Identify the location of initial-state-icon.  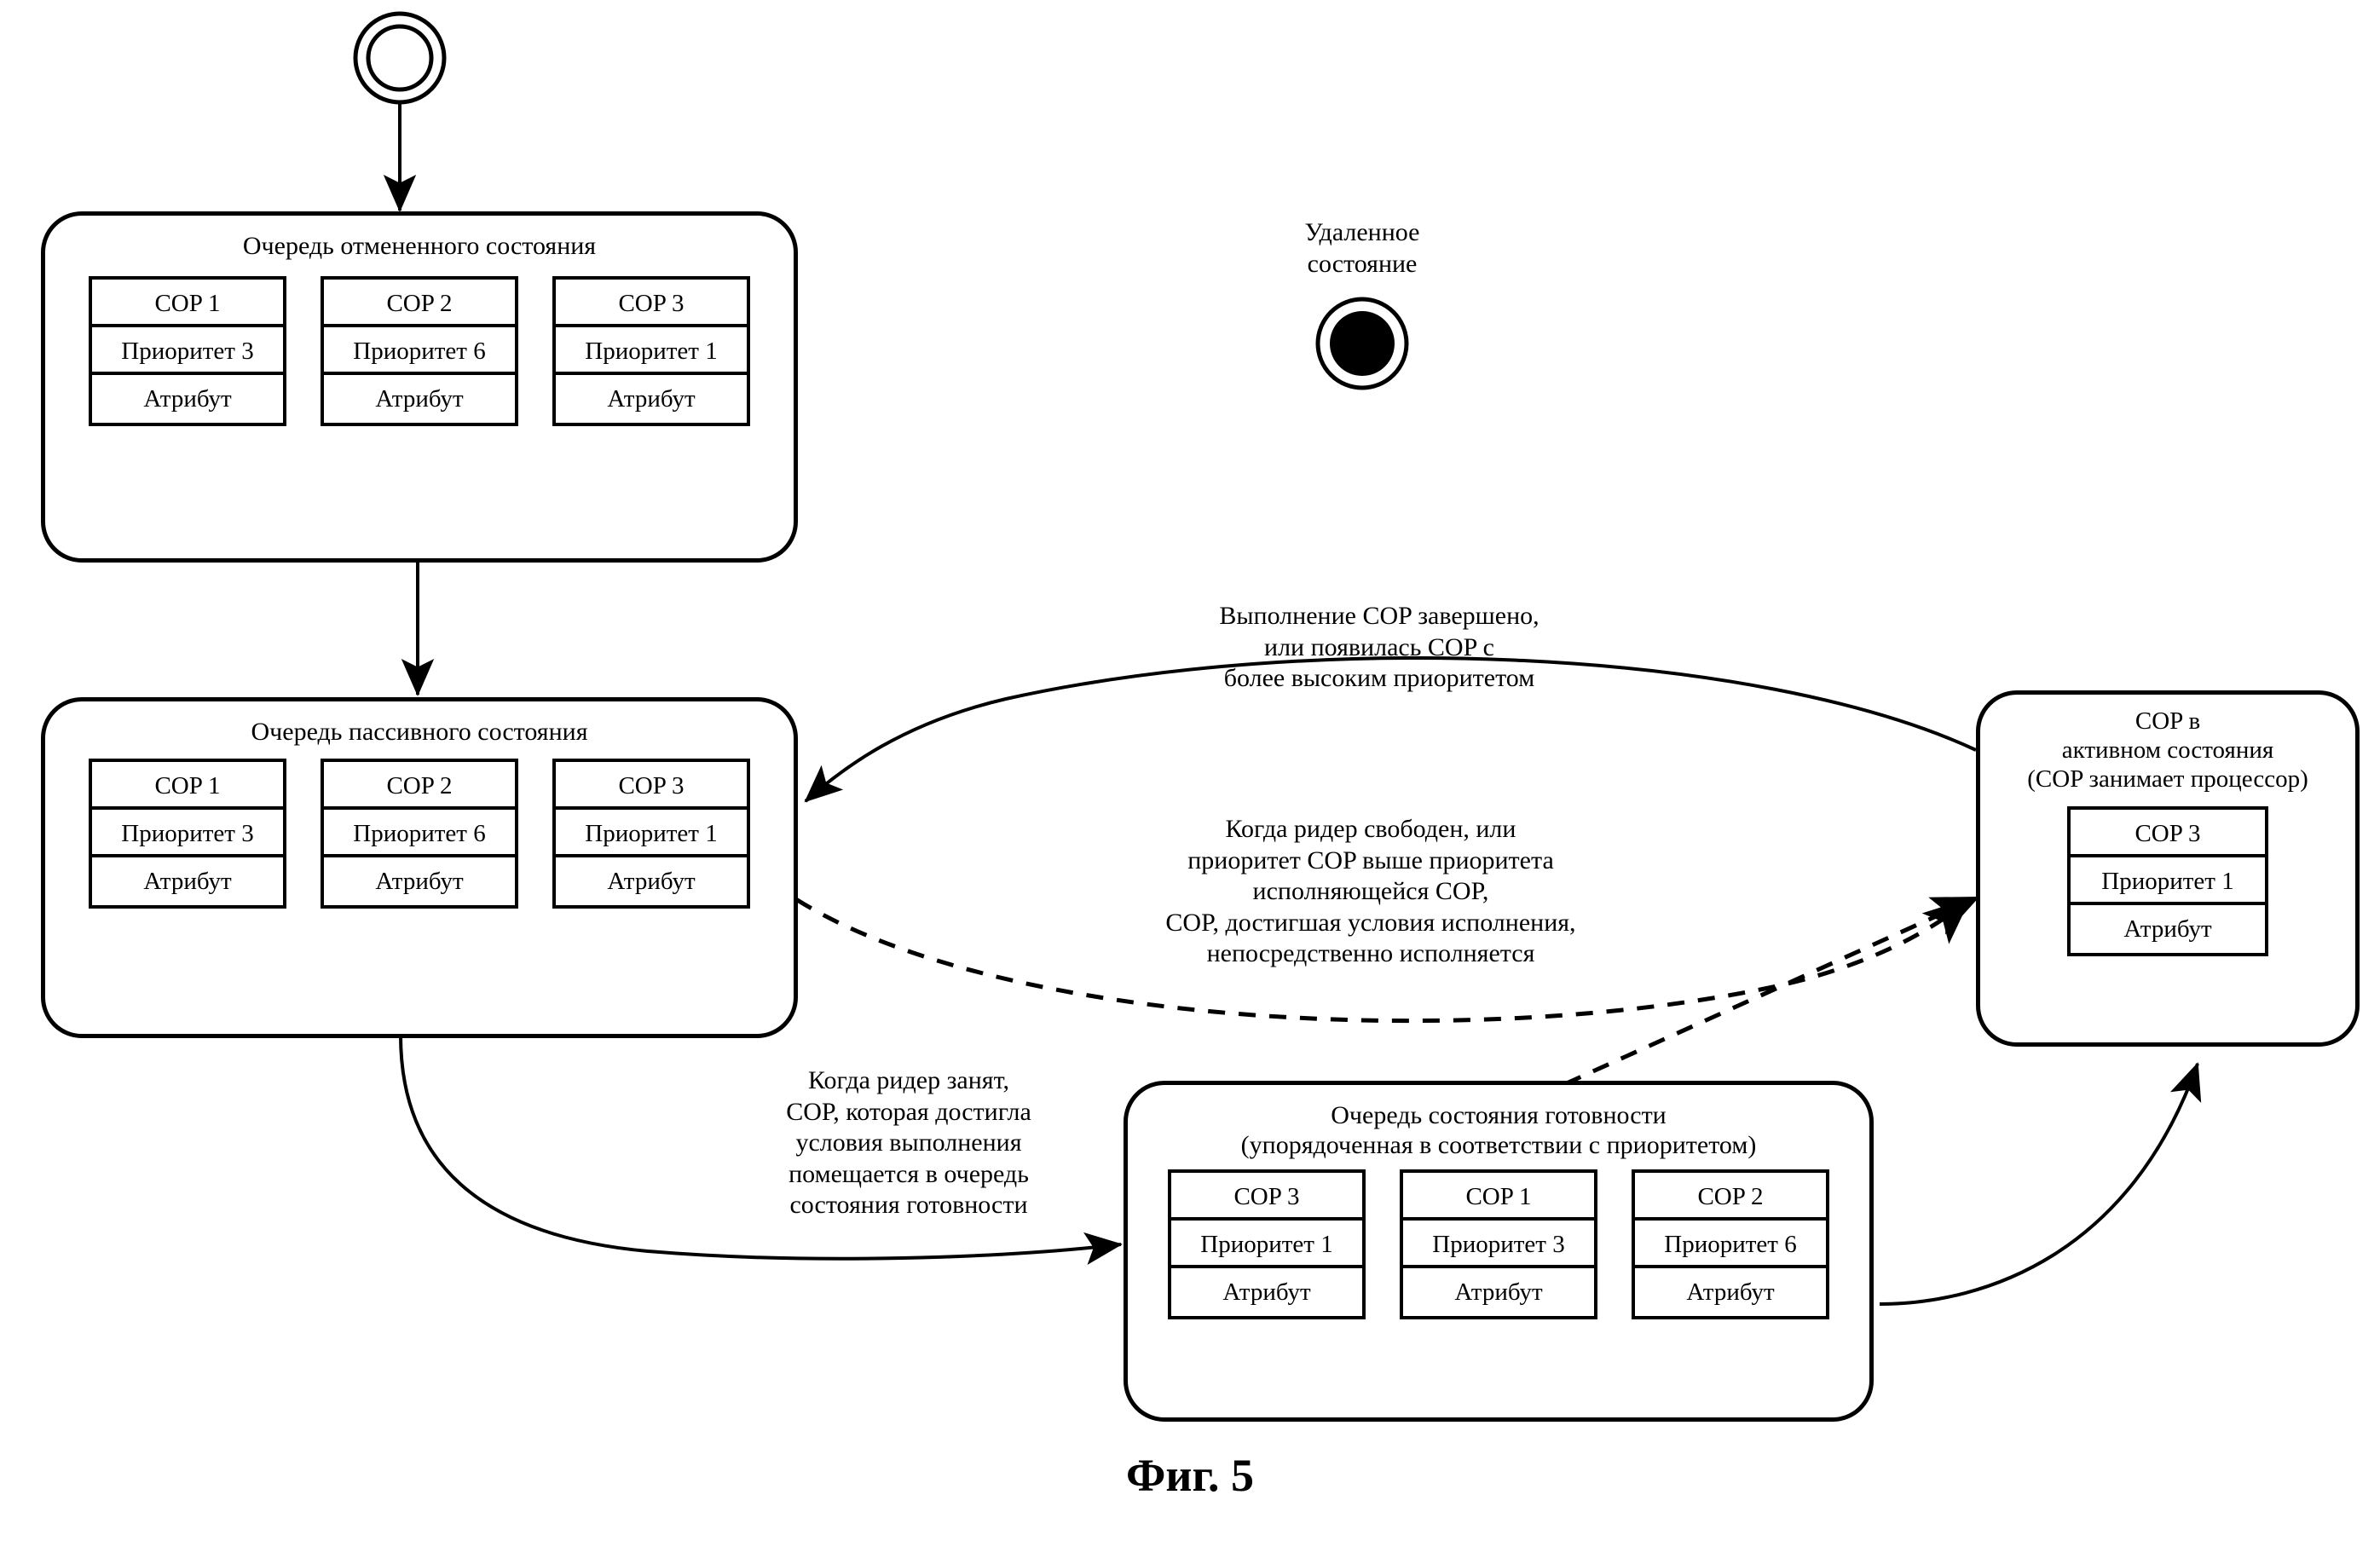
(400, 58).